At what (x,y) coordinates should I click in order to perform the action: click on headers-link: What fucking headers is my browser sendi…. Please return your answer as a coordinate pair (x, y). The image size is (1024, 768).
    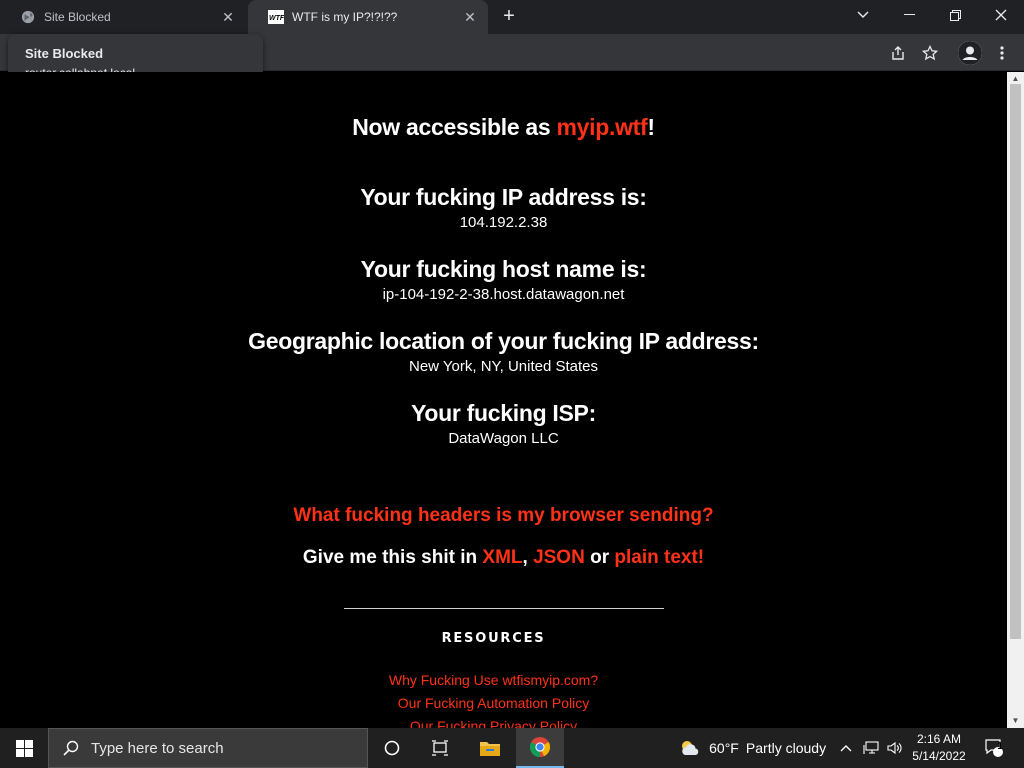
    Looking at the image, I should click on (503, 516).